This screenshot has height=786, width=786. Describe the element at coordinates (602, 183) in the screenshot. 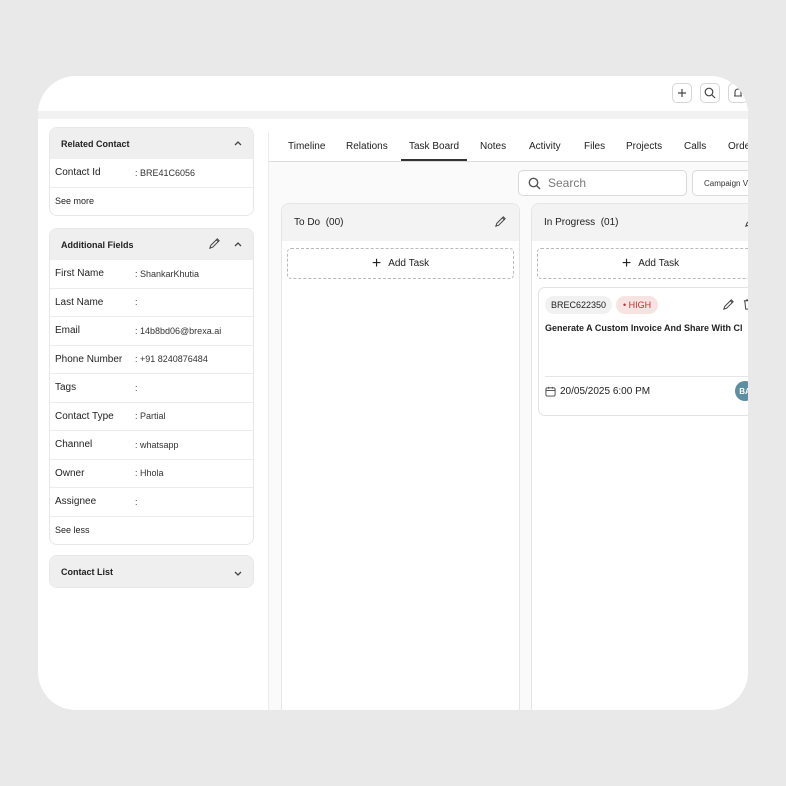

I see `search-input: Search` at that location.